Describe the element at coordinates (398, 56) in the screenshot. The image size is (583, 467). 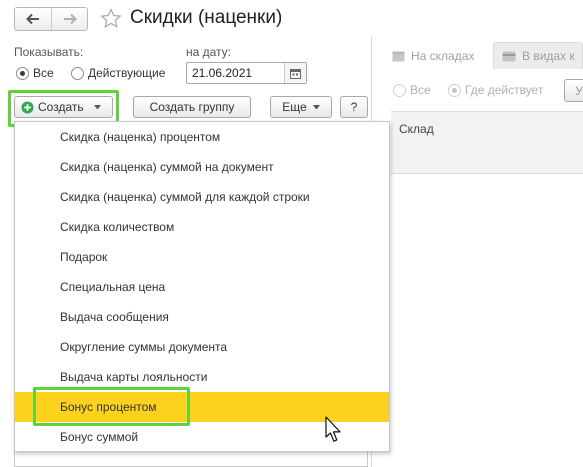
I see `warehouse-icon` at that location.